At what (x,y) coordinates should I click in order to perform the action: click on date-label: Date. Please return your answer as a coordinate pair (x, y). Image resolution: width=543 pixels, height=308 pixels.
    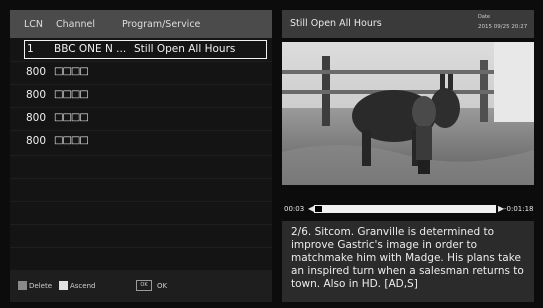
    Looking at the image, I should click on (484, 17).